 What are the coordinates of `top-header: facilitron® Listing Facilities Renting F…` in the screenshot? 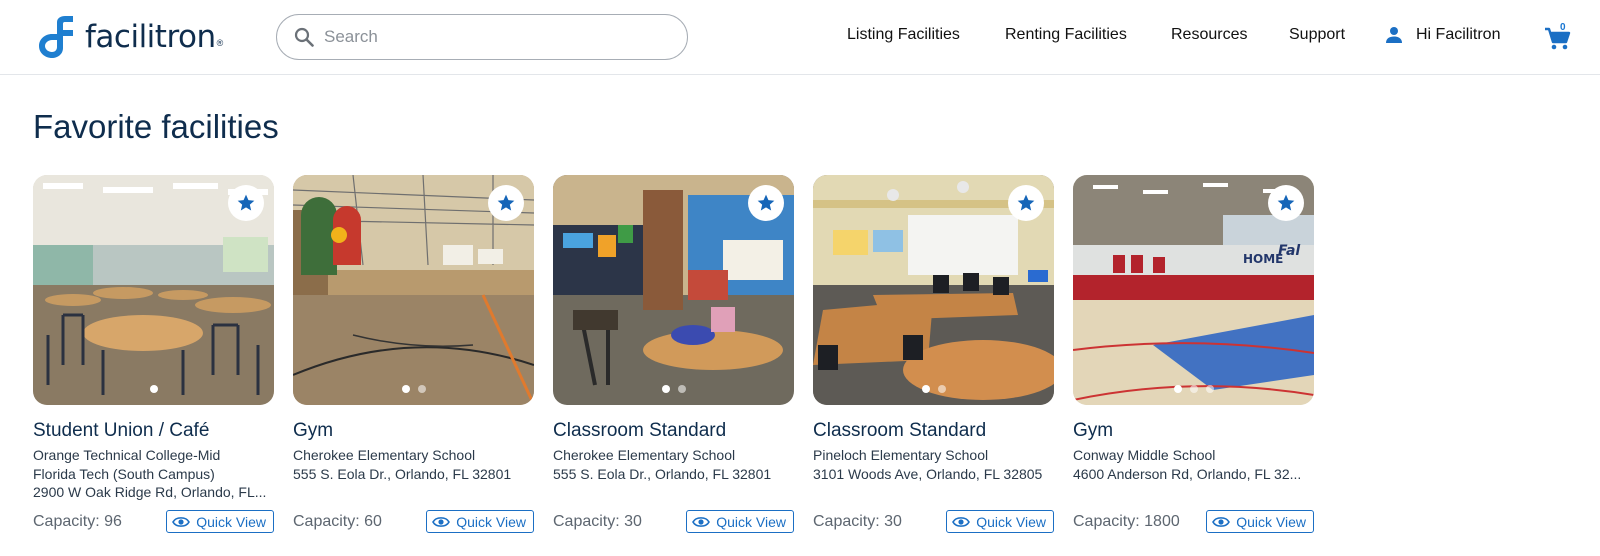 It's located at (800, 37).